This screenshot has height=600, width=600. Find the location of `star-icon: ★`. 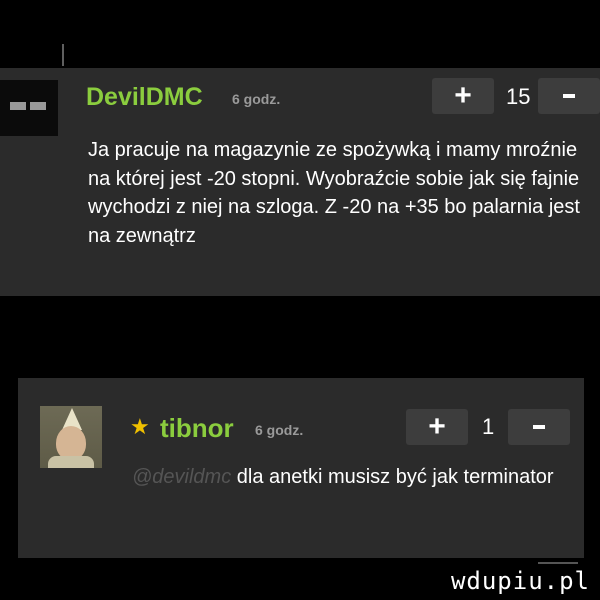

star-icon: ★ is located at coordinates (140, 426).